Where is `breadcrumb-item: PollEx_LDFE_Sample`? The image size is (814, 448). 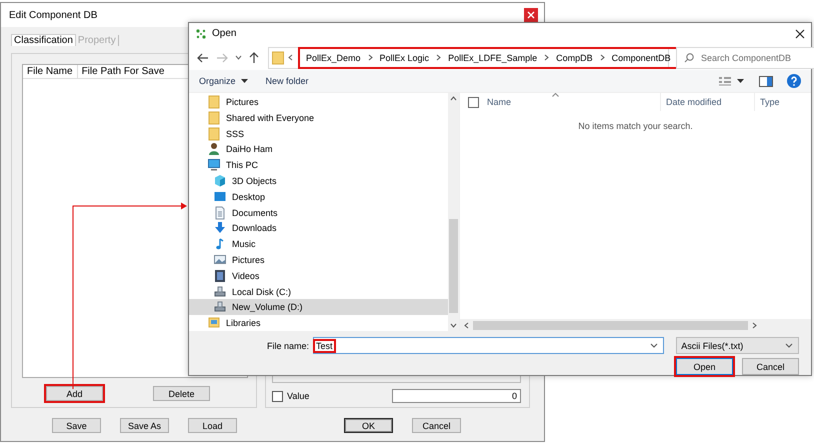
breadcrumb-item: PollEx_LDFE_Sample is located at coordinates (493, 57).